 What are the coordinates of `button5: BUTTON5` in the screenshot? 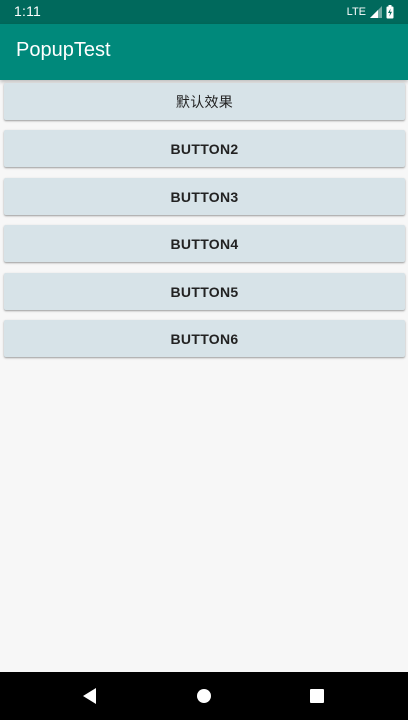 It's located at (204, 291).